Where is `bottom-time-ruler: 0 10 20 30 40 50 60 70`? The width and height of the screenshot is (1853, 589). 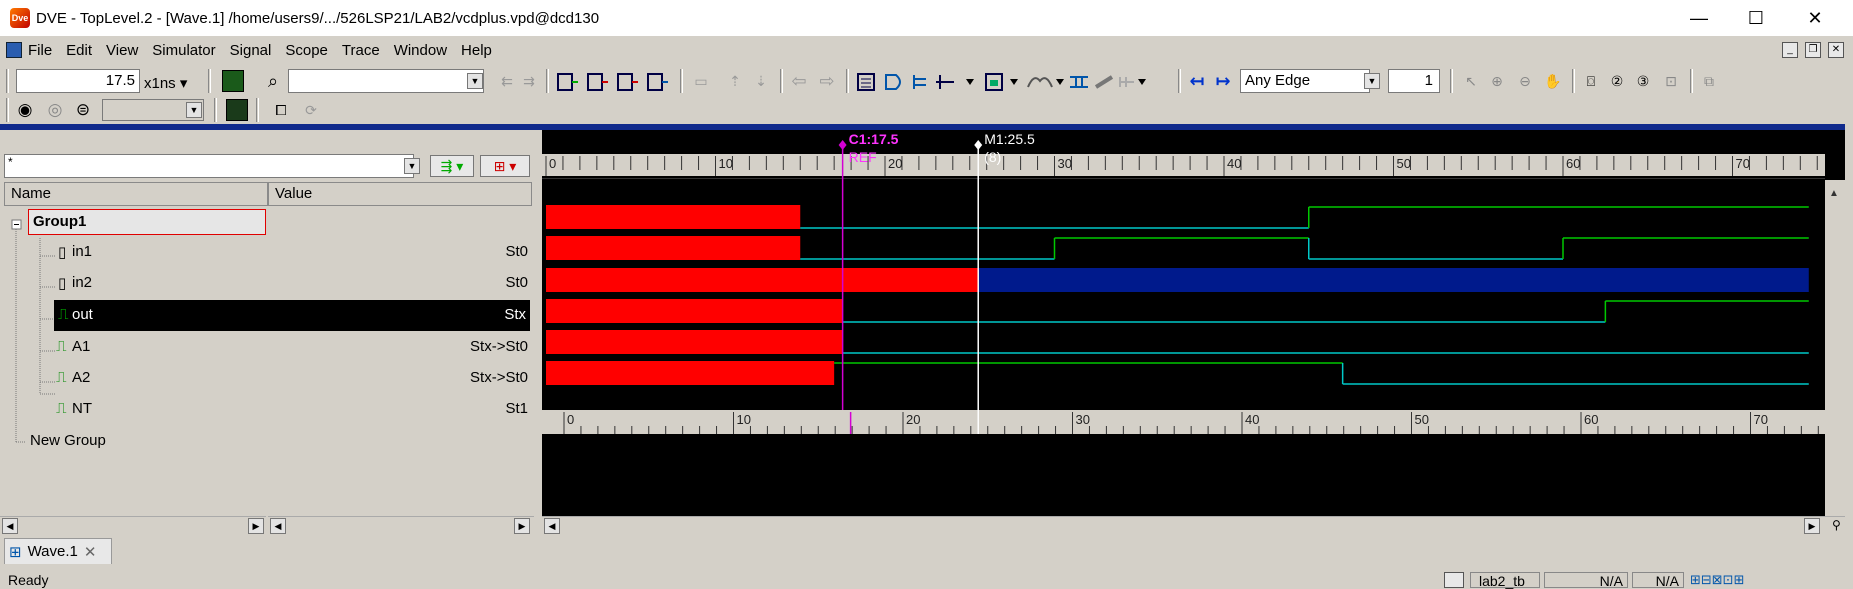
bottom-time-ruler: 0 10 20 30 40 50 60 70 is located at coordinates (1189, 422).